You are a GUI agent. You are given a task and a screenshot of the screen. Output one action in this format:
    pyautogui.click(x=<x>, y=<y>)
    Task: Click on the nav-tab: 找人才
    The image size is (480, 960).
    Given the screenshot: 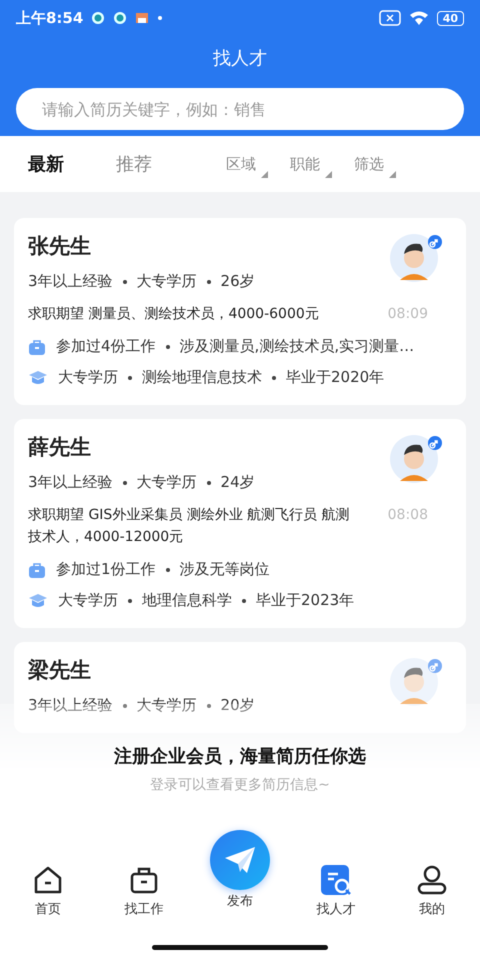 What is the action you would take?
    pyautogui.click(x=336, y=891)
    